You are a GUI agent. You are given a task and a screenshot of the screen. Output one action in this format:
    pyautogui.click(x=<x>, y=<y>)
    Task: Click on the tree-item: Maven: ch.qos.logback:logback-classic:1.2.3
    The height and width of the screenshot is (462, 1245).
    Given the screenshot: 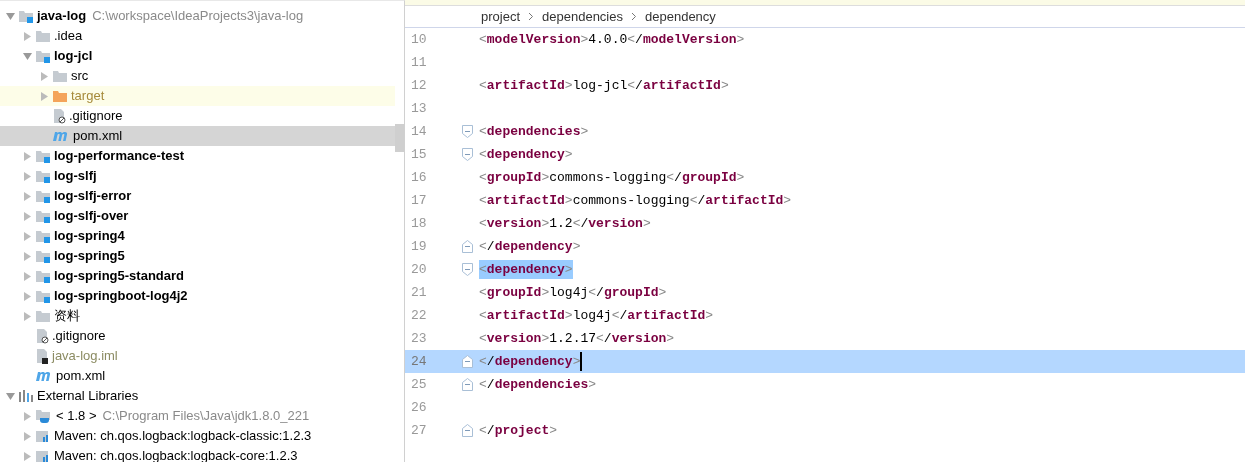 What is the action you would take?
    pyautogui.click(x=197, y=436)
    